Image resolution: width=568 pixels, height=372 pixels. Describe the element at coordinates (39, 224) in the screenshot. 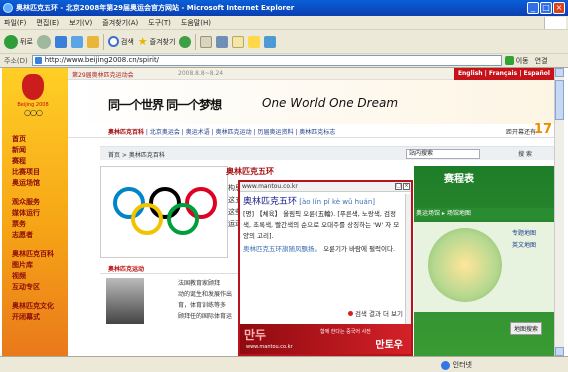

I see `left-nav-item: 票务` at that location.